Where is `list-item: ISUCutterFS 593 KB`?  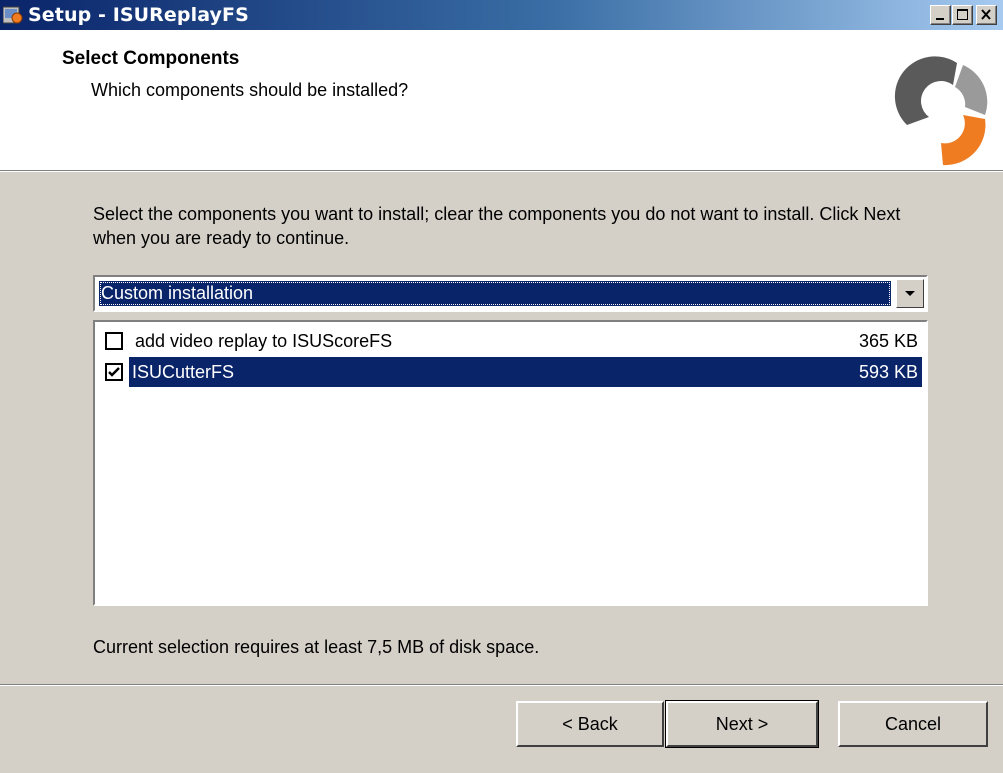
list-item: ISUCutterFS 593 KB is located at coordinates (510, 372).